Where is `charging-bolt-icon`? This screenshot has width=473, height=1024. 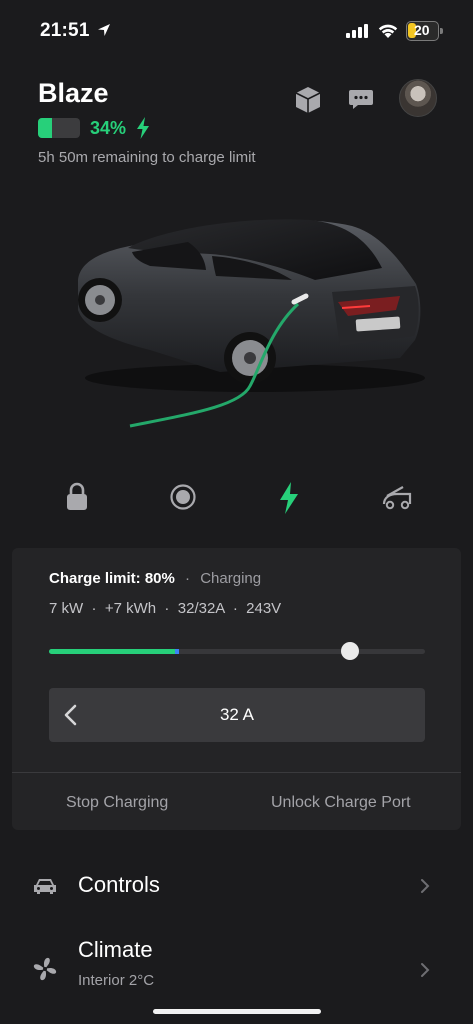
charging-bolt-icon is located at coordinates (143, 128).